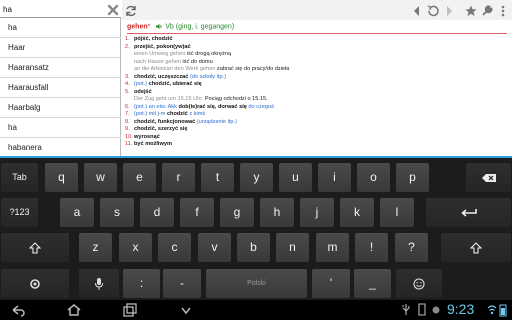 This screenshot has width=512, height=320. I want to click on example-text: nach Hause gehen, so click(157, 61).